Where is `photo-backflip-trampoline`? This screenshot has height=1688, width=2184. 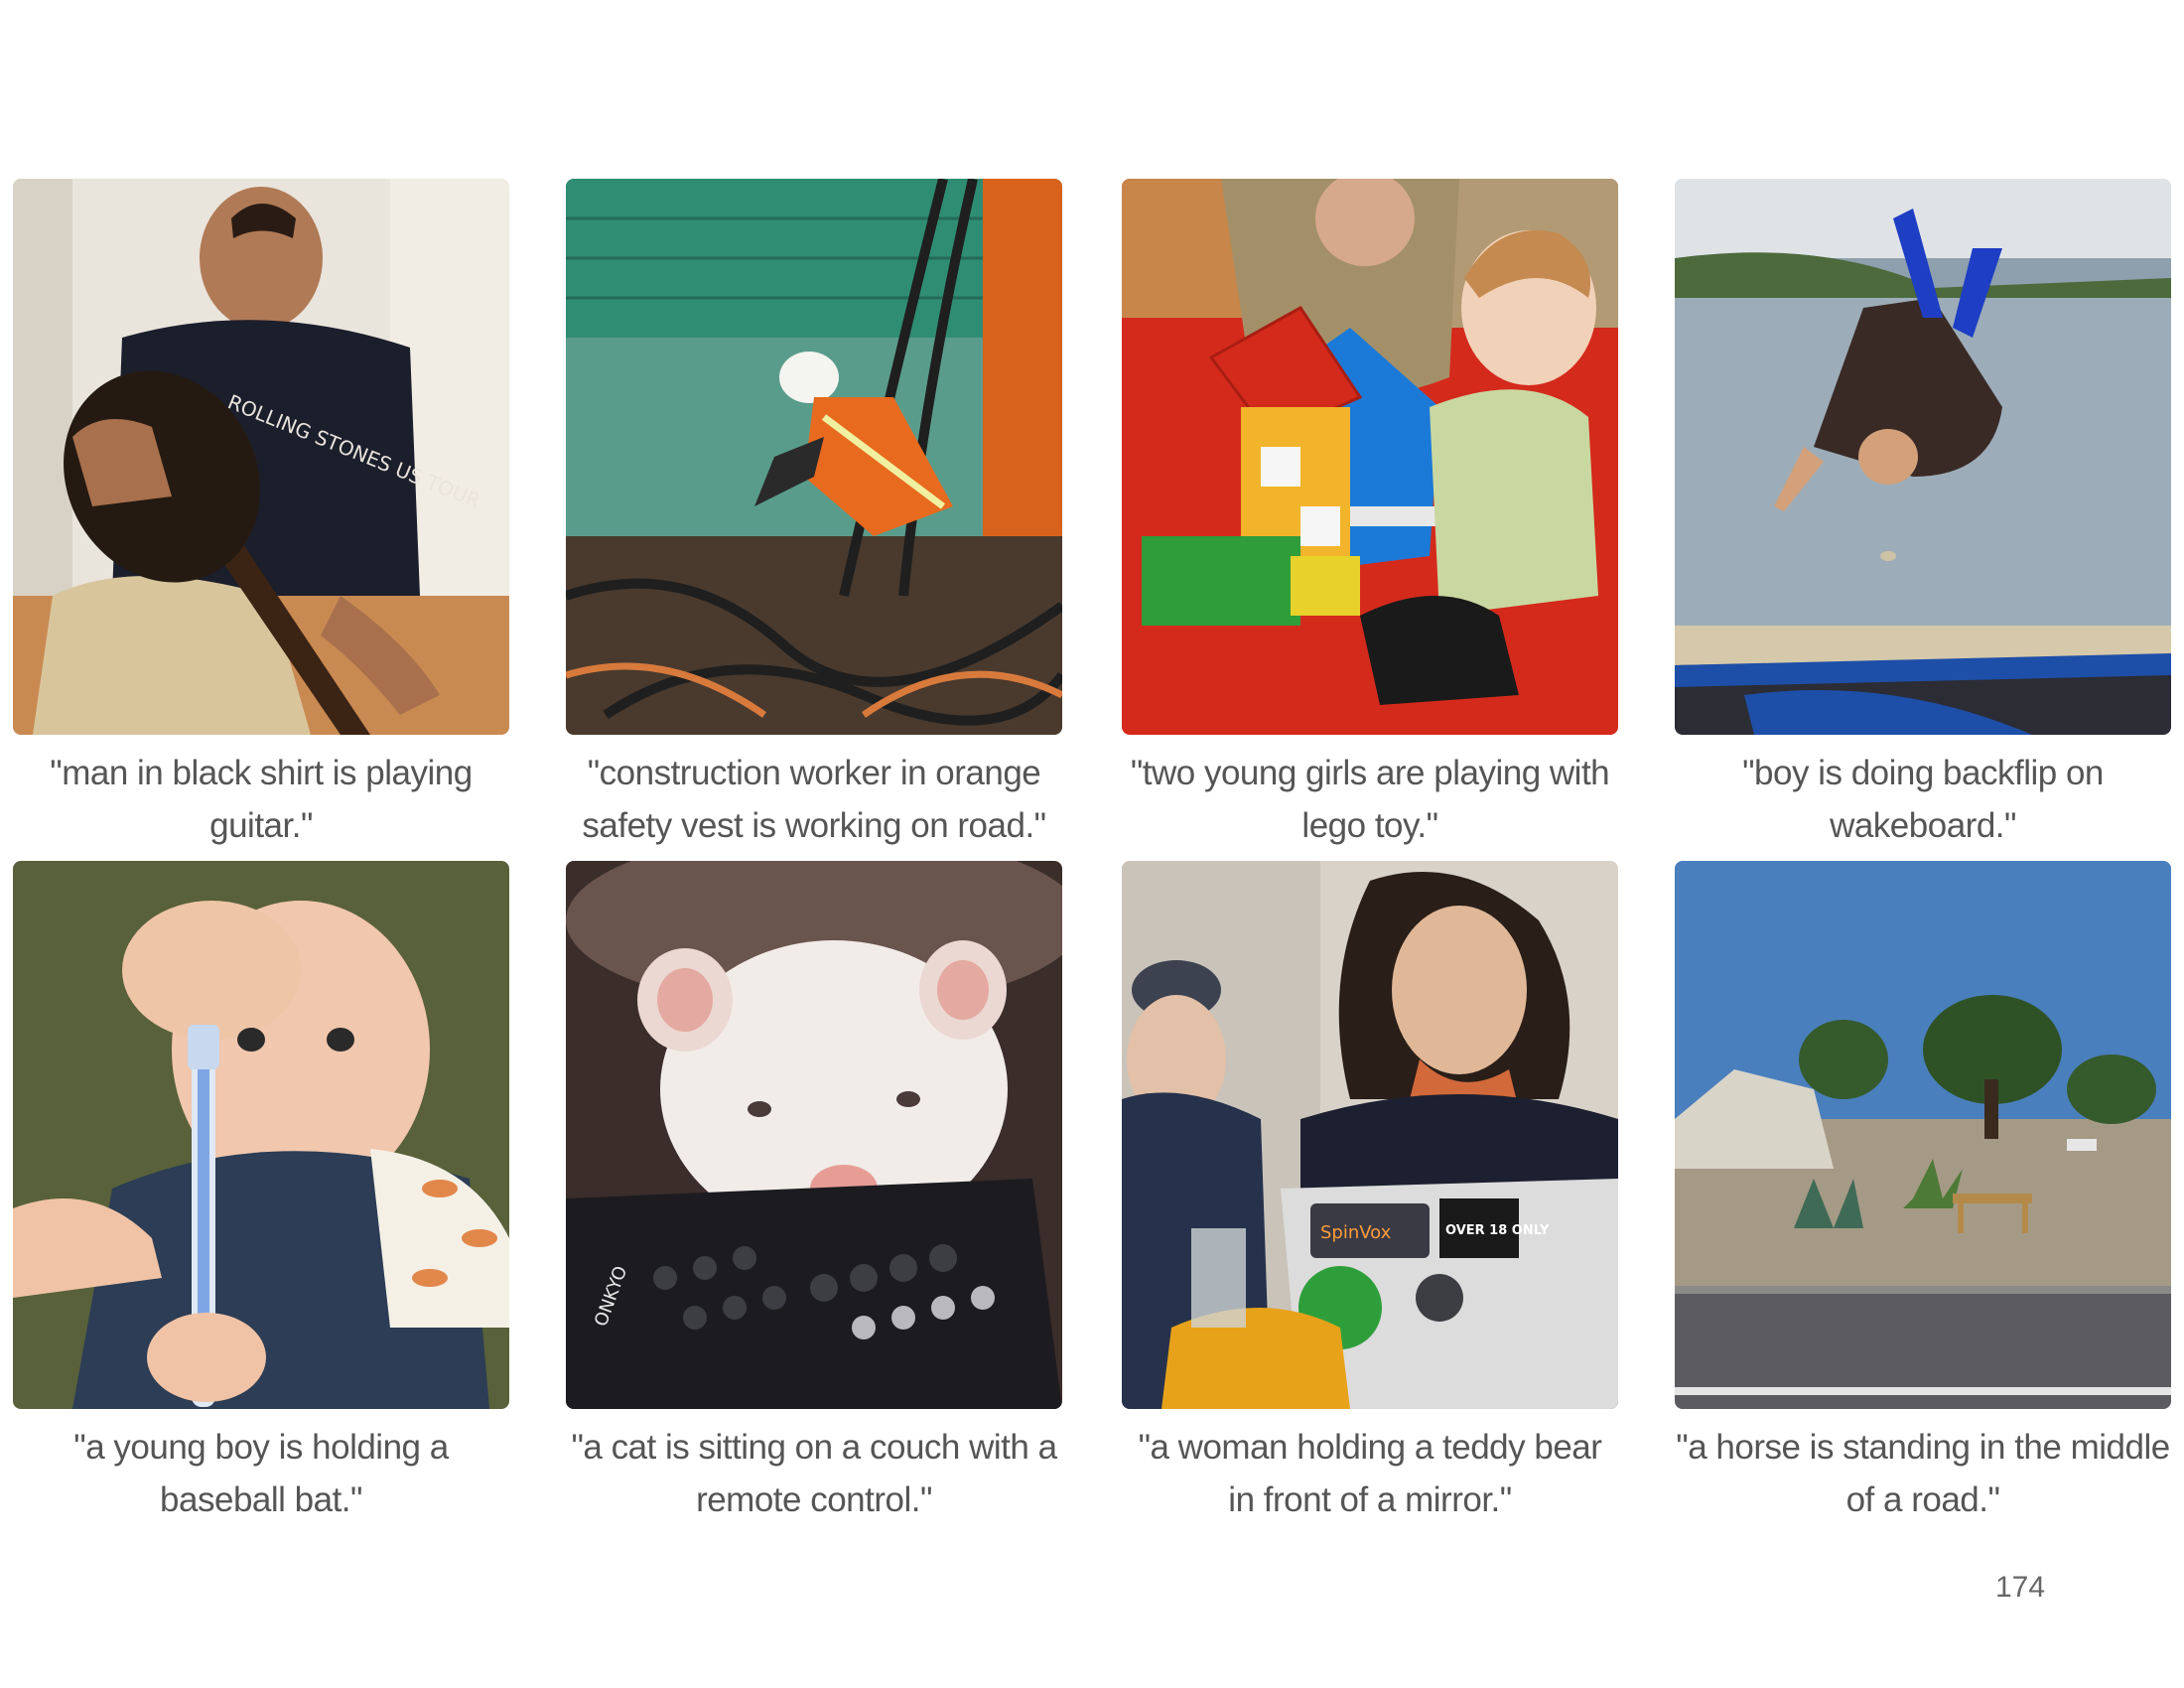 photo-backflip-trampoline is located at coordinates (1923, 457).